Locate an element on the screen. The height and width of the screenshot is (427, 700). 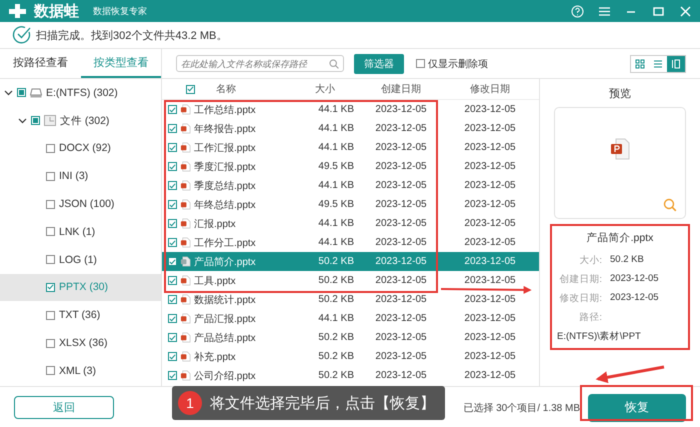
file-path: E:(NTFS)\素材\PPT is located at coordinates (599, 336).